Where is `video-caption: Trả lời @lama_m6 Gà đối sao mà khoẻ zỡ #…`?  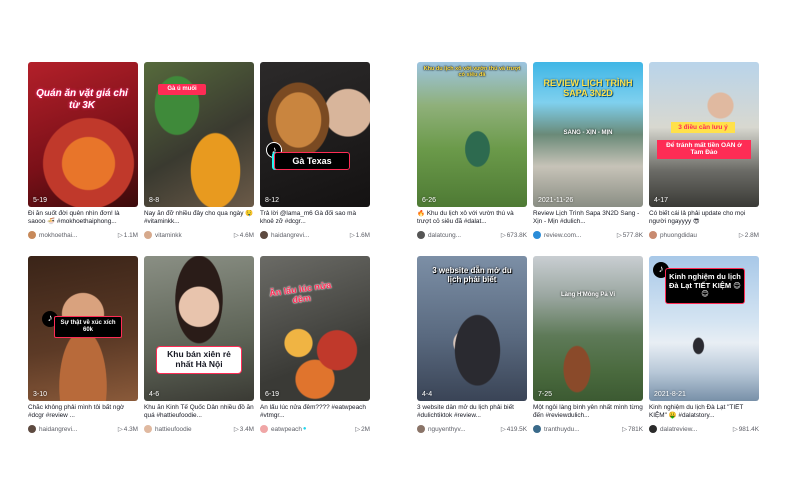
video-caption: Trả lời @lama_m6 Gà đối sao mà khoẻ zỡ #… is located at coordinates (315, 218).